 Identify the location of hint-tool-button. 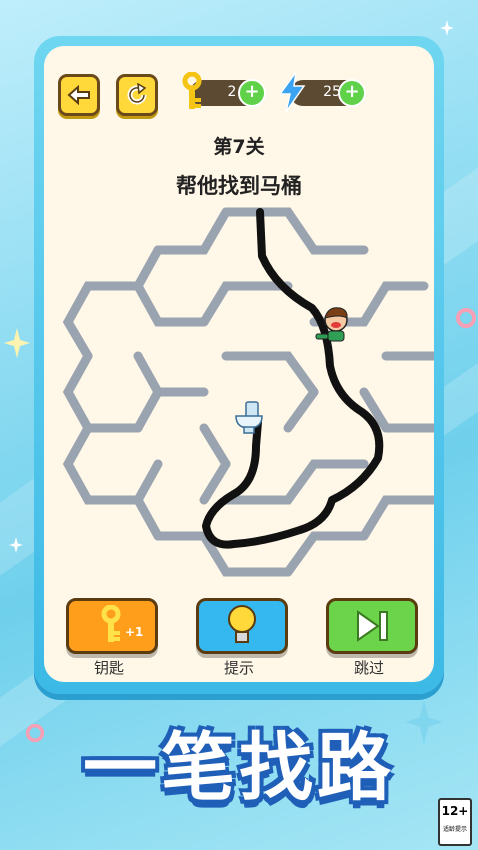
(242, 626).